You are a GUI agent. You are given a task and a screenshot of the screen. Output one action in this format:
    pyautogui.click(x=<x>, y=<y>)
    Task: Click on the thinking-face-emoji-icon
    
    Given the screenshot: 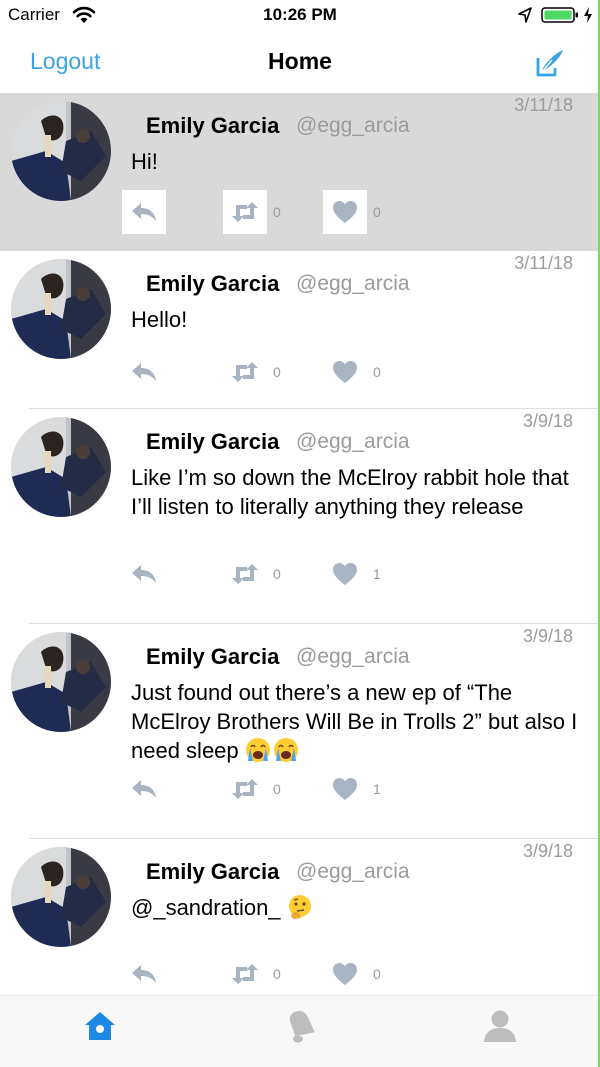 What is the action you would take?
    pyautogui.click(x=299, y=907)
    